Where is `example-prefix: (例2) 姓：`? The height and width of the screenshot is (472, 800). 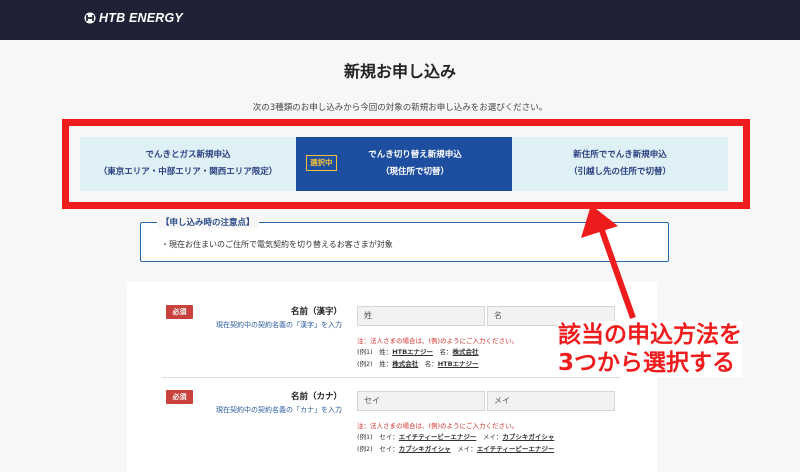 example-prefix: (例2) 姓： is located at coordinates (375, 364).